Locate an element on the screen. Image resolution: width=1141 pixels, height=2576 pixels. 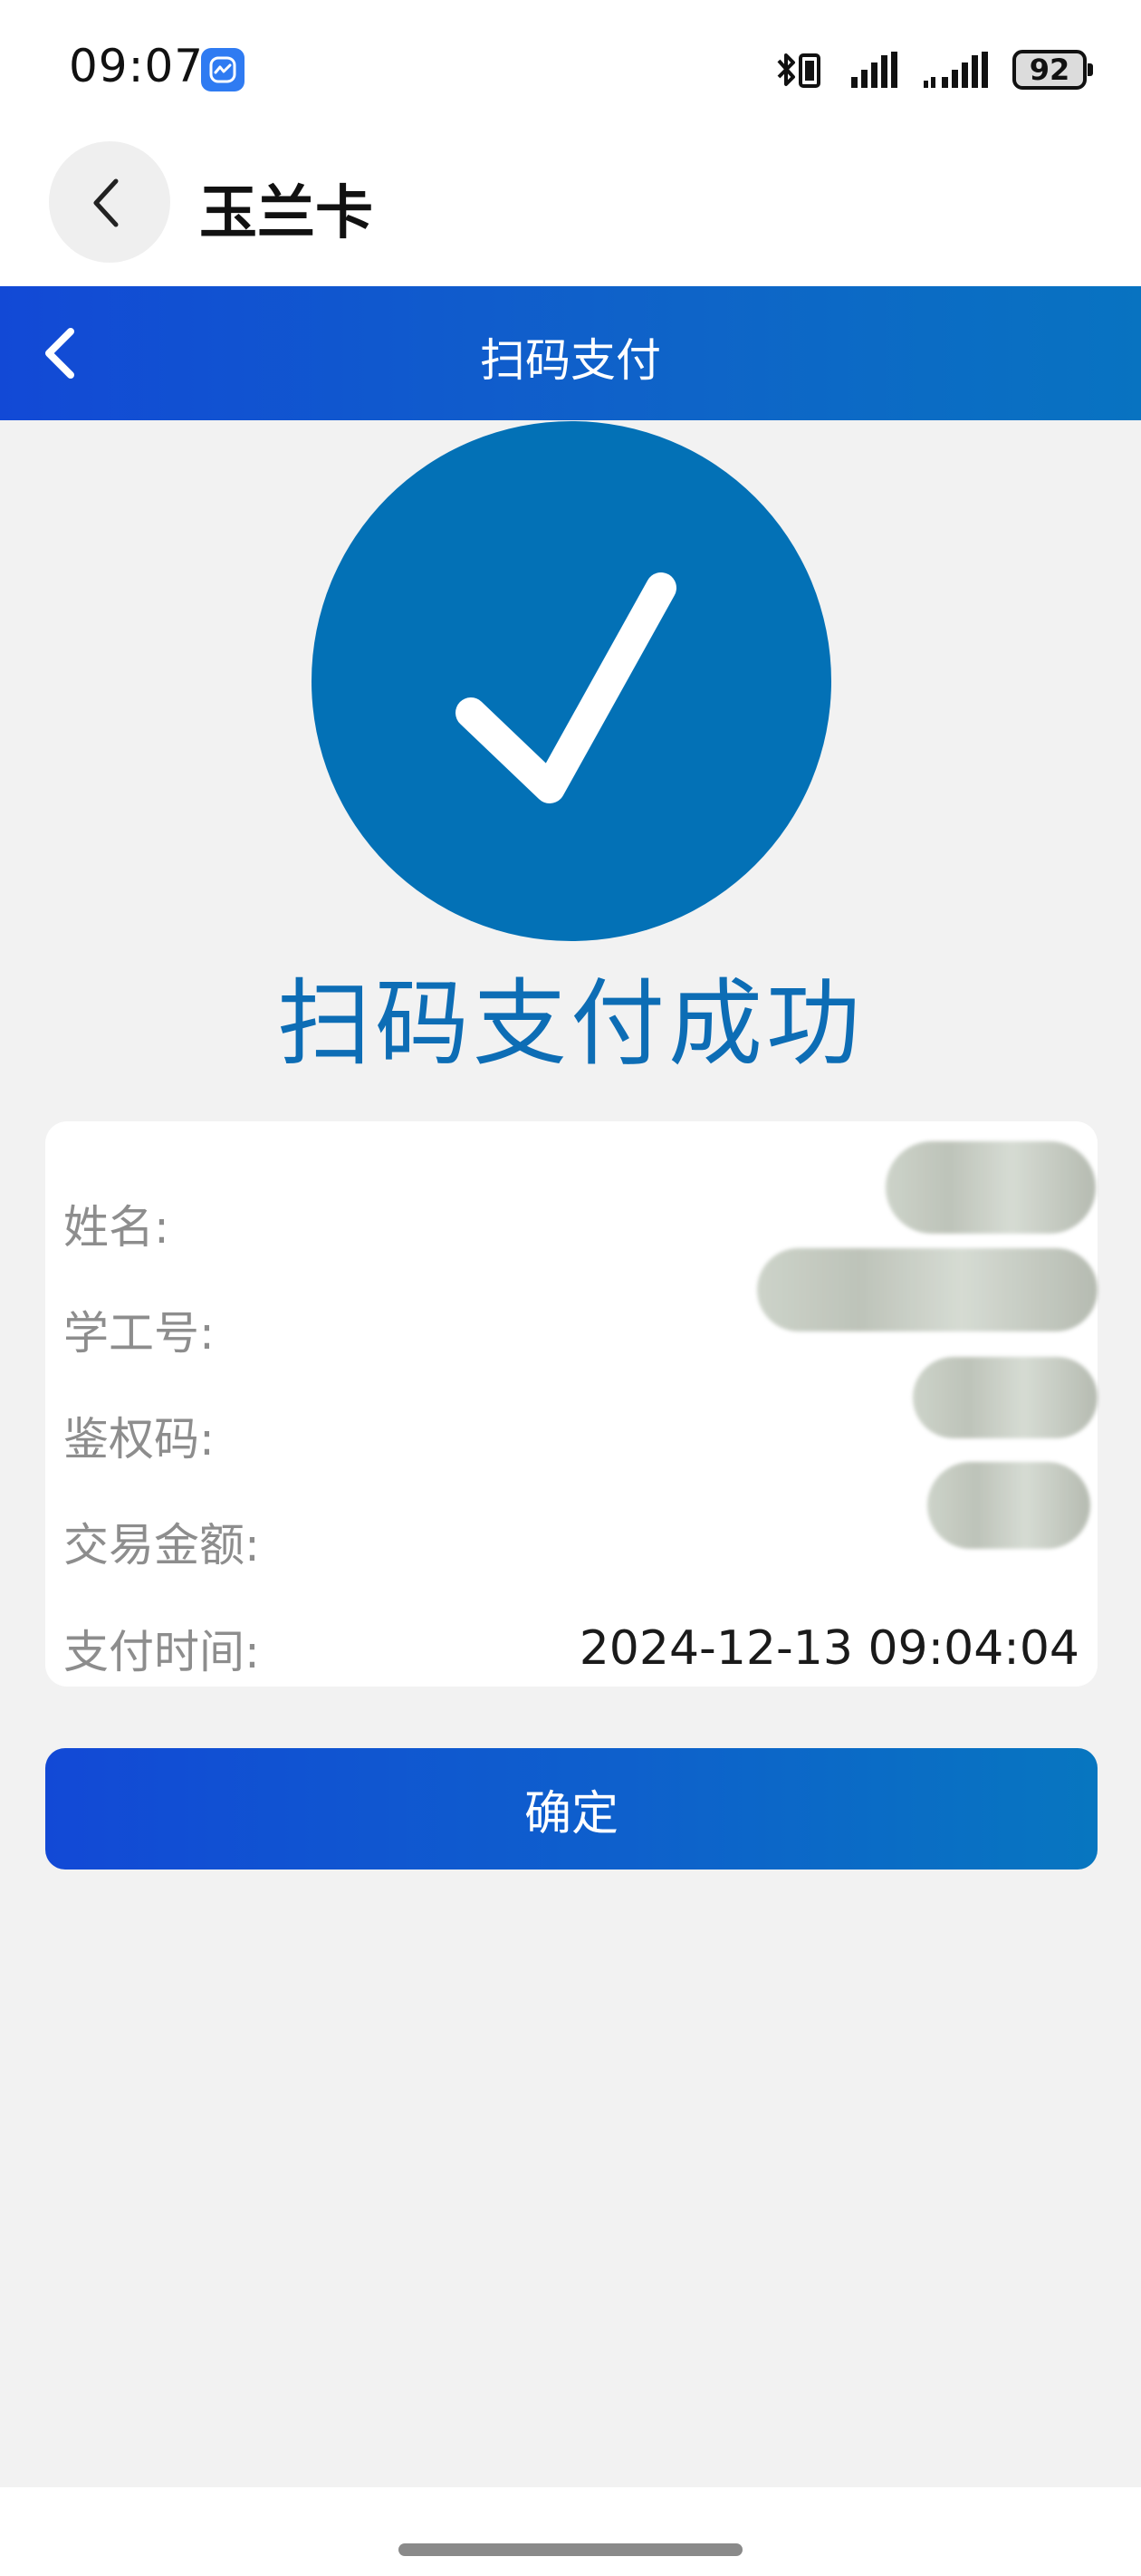
status-icons: 92 is located at coordinates (934, 69).